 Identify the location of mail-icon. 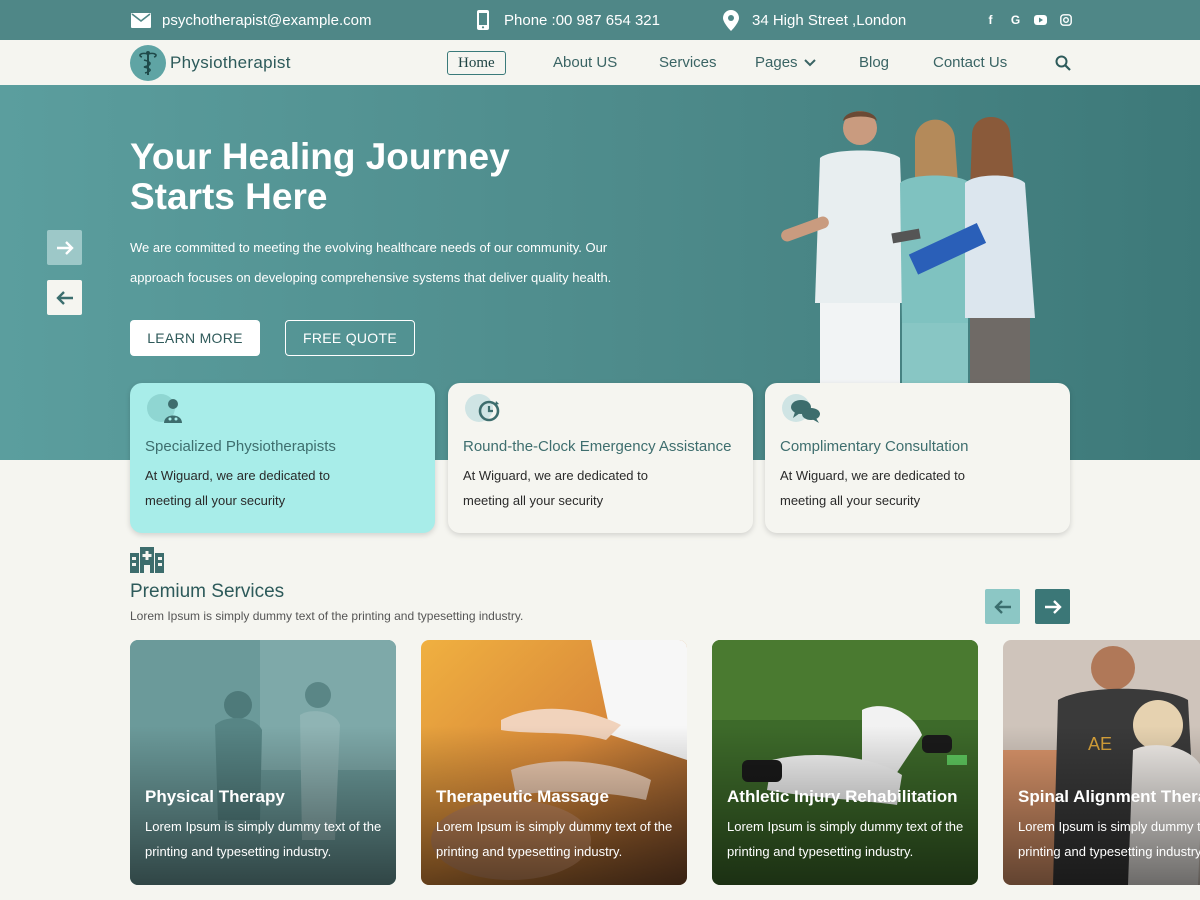
(141, 20).